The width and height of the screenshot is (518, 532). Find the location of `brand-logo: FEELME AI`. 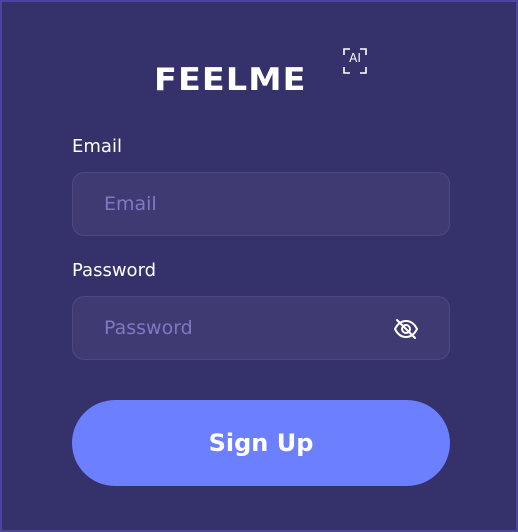

brand-logo: FEELME AI is located at coordinates (260, 72).